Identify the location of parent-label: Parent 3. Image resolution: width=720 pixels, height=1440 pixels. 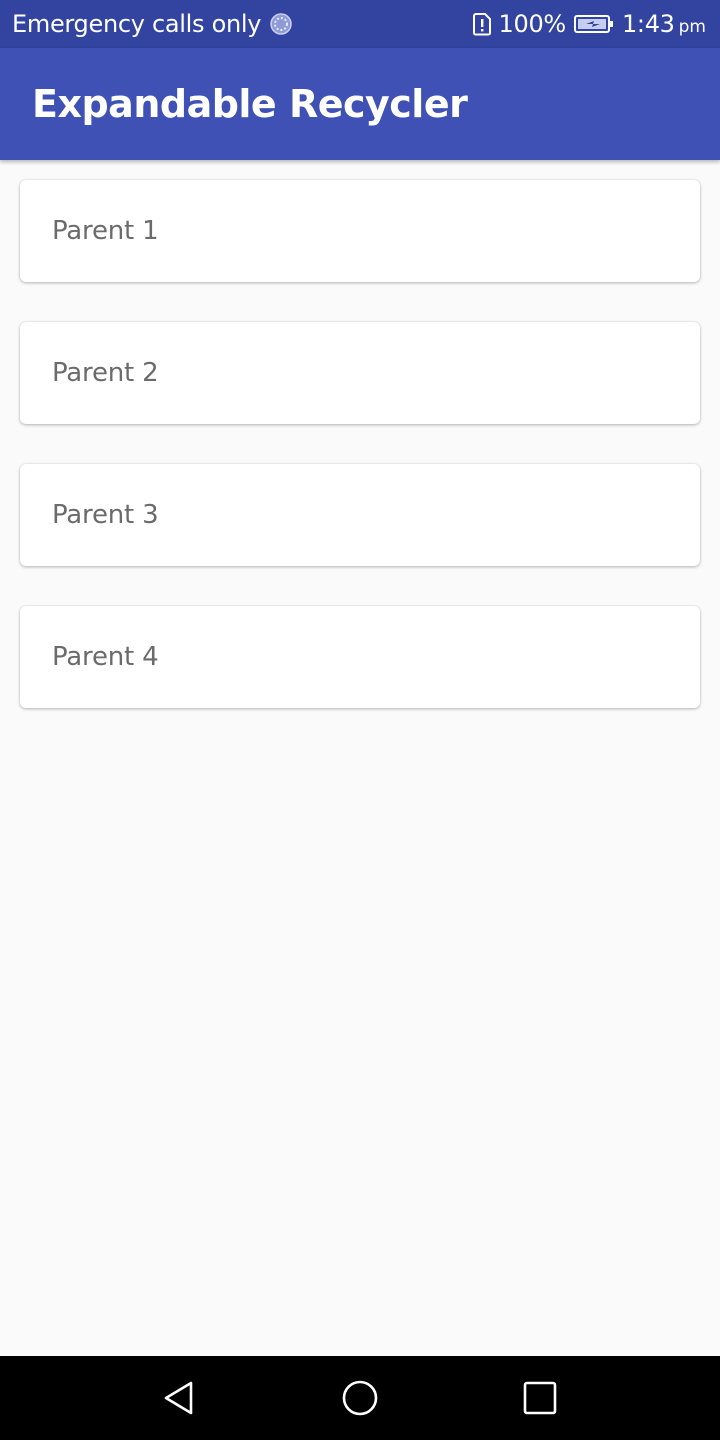
(105, 515).